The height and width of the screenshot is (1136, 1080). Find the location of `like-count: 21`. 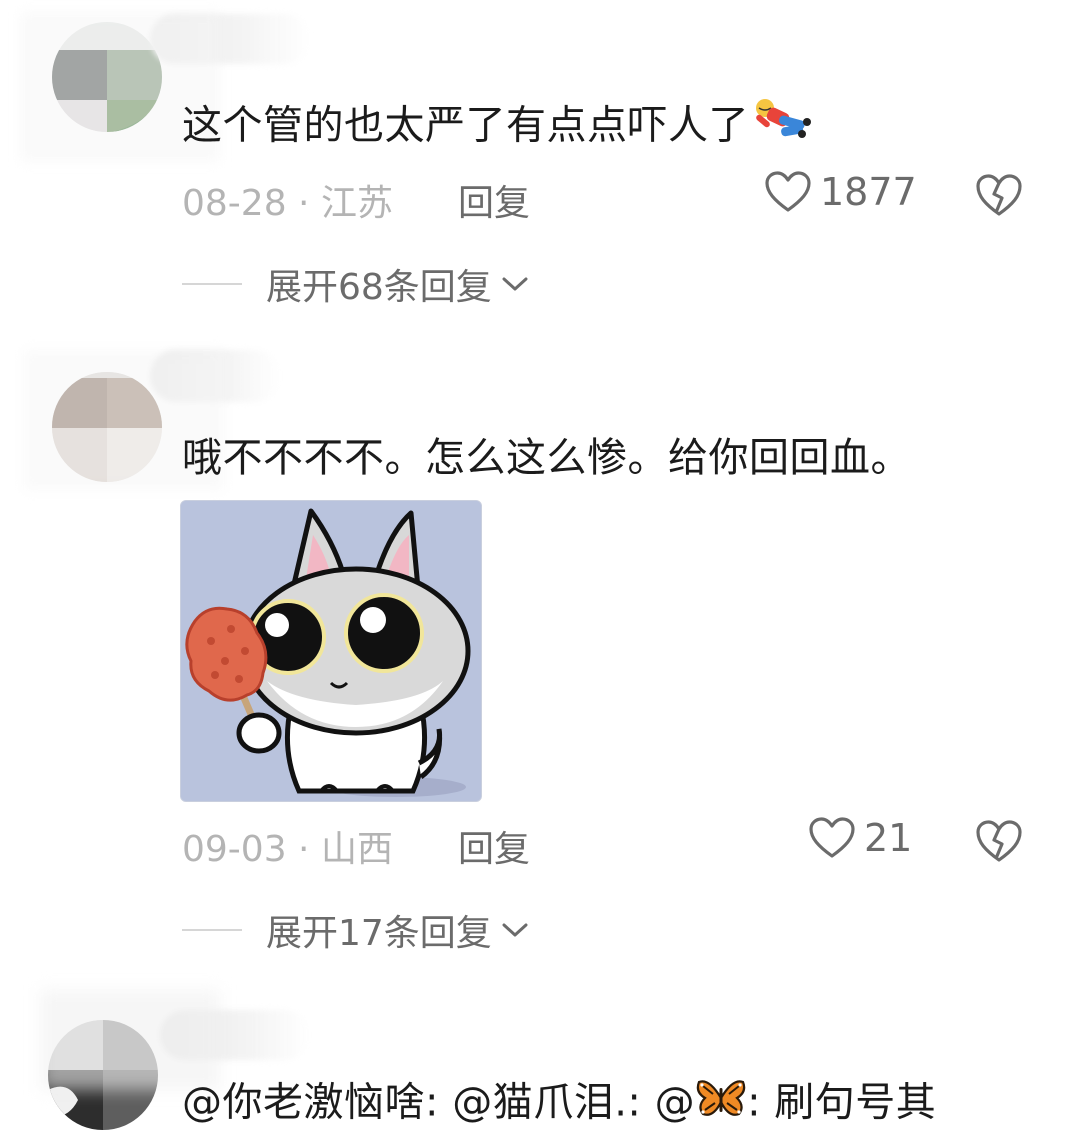

like-count: 21 is located at coordinates (888, 838).